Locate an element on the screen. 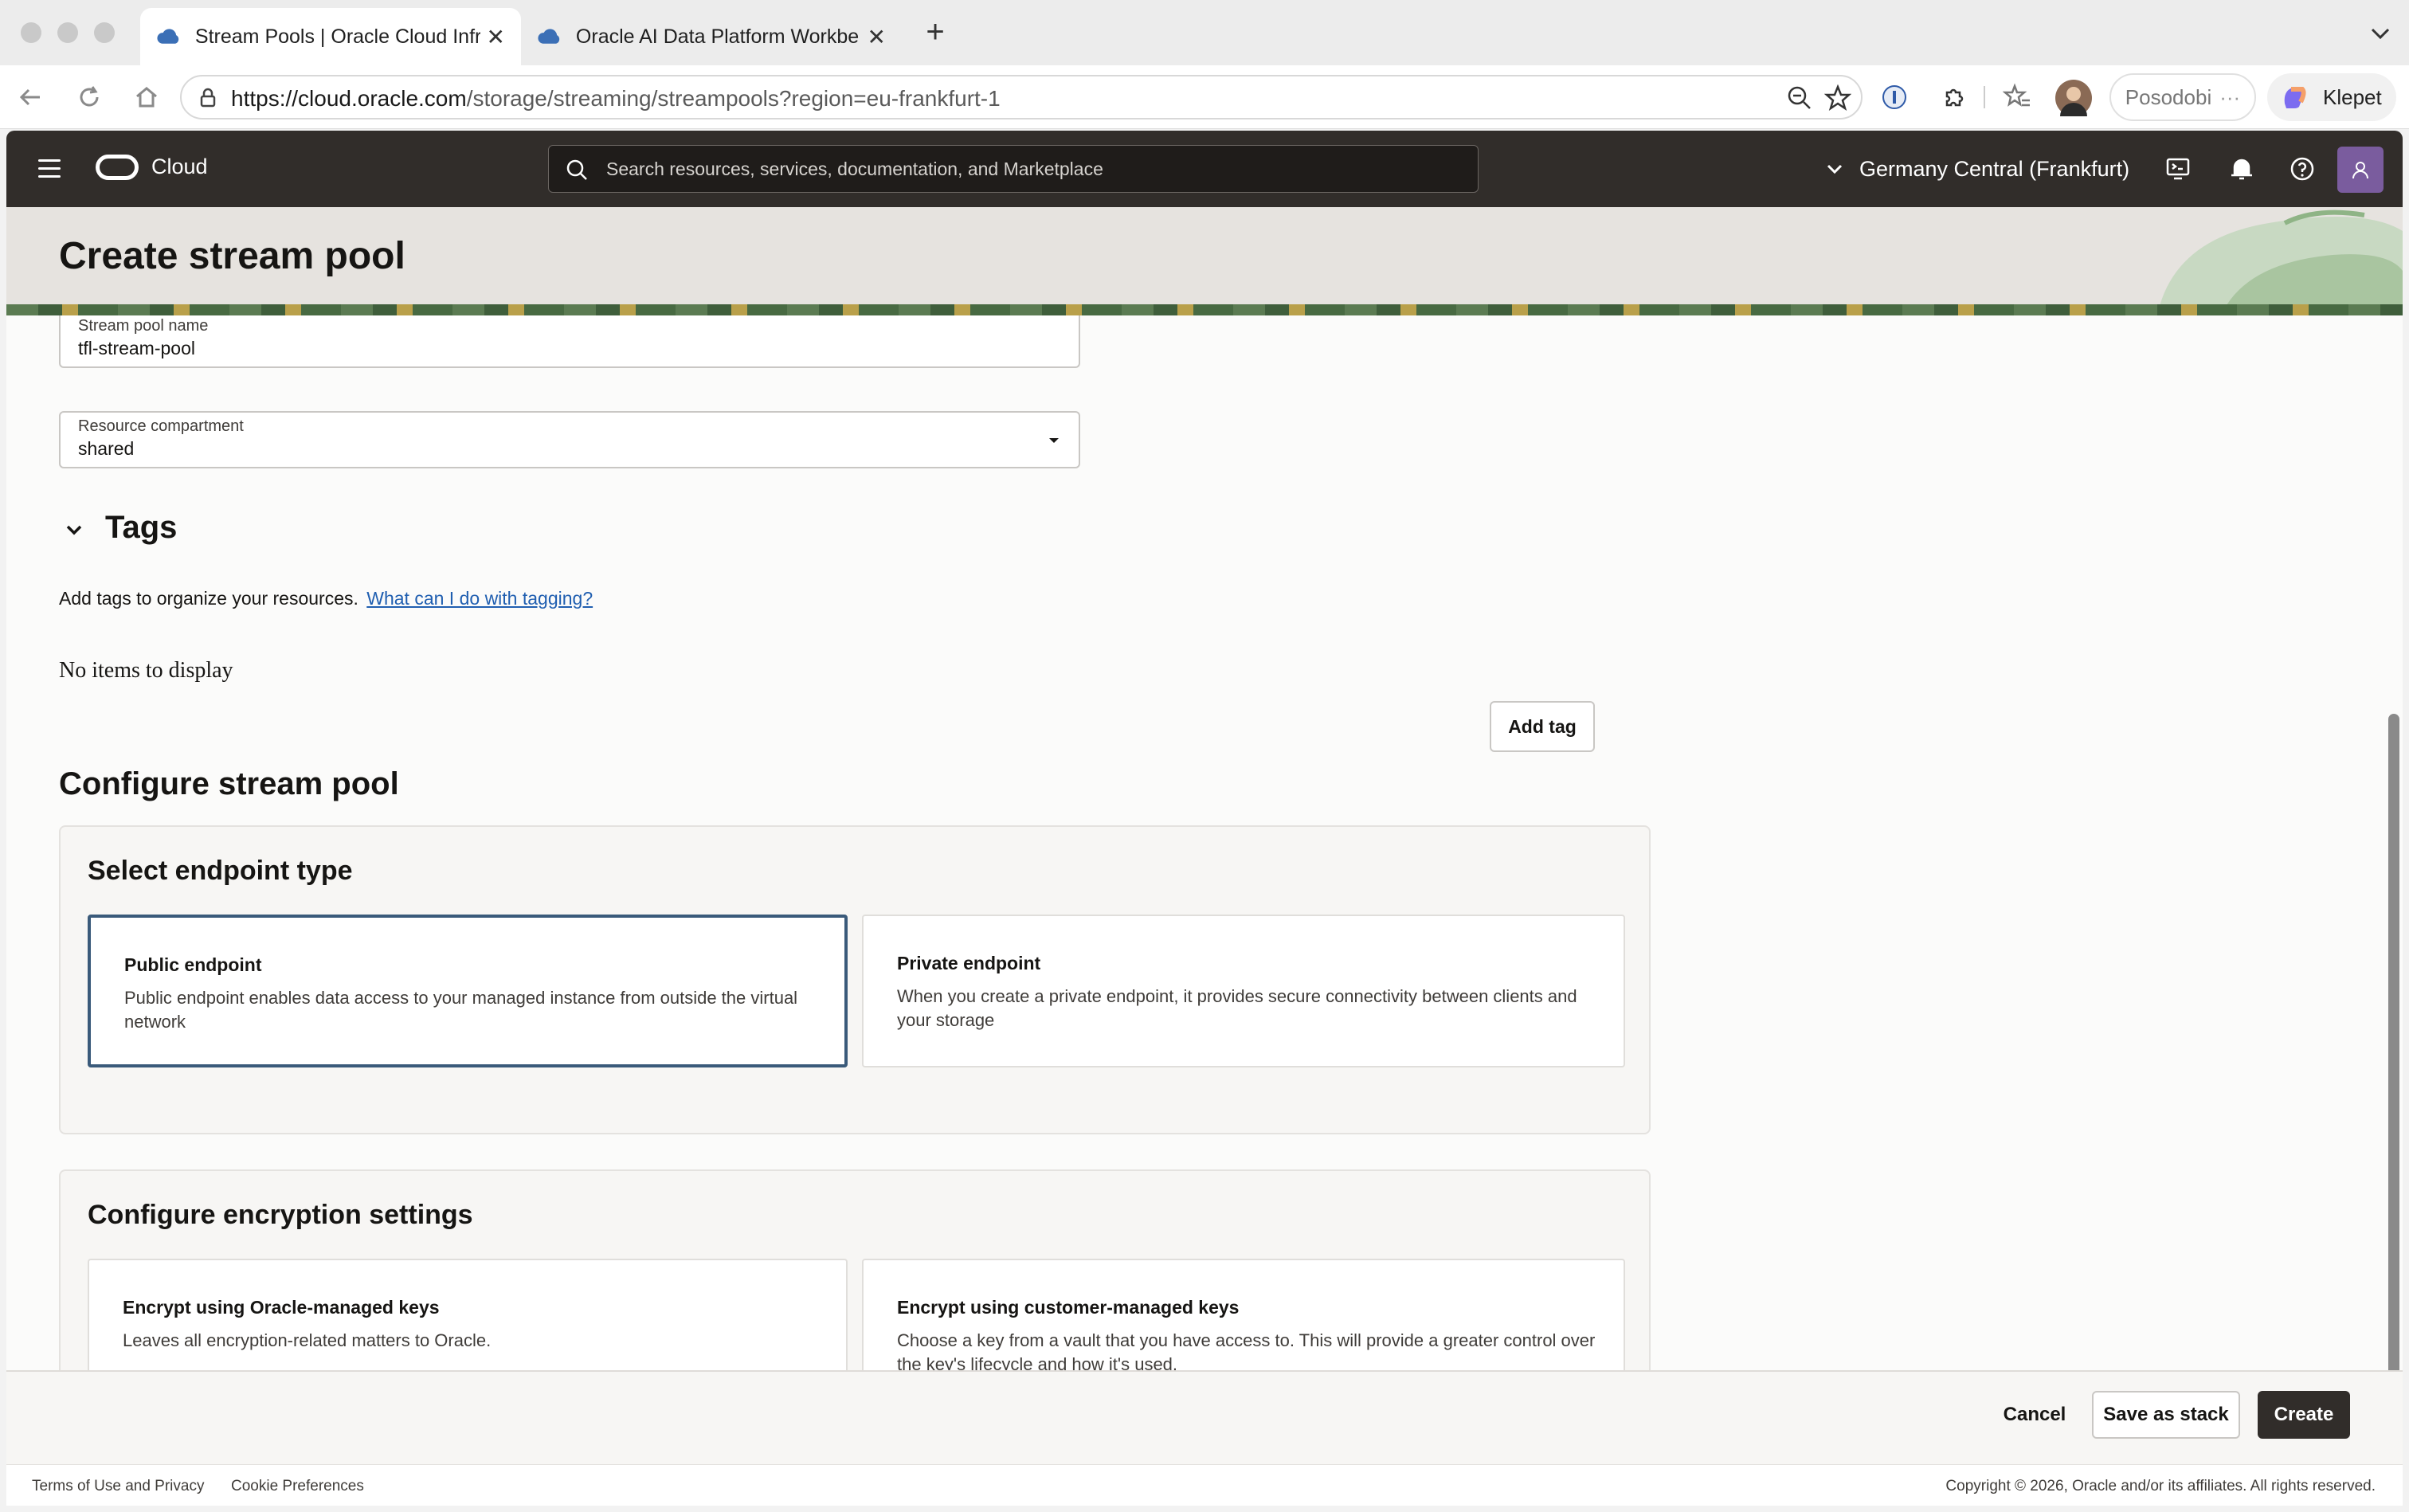  brand-label: Cloud is located at coordinates (179, 167).